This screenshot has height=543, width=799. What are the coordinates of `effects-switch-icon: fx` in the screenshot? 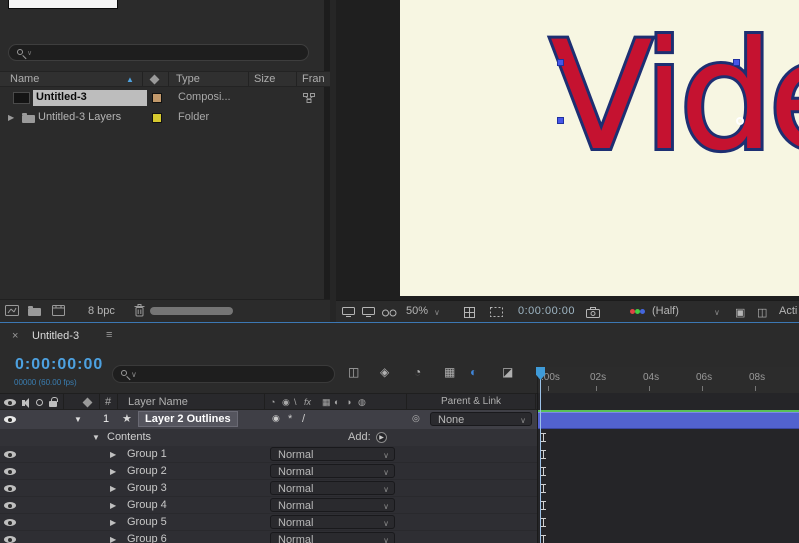 It's located at (307, 402).